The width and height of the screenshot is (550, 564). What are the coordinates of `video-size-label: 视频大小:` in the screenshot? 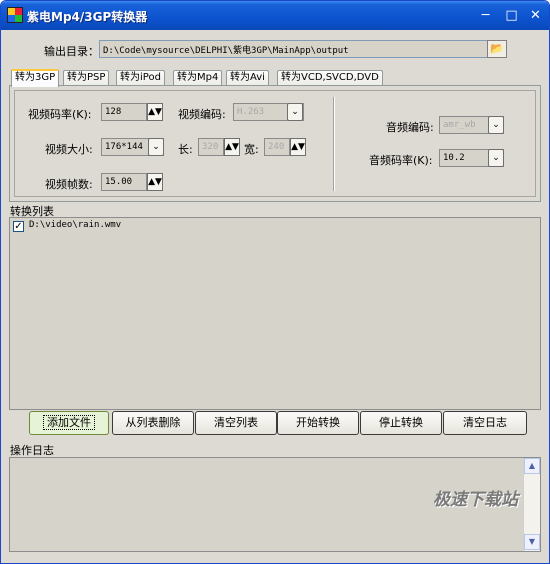 It's located at (69, 149).